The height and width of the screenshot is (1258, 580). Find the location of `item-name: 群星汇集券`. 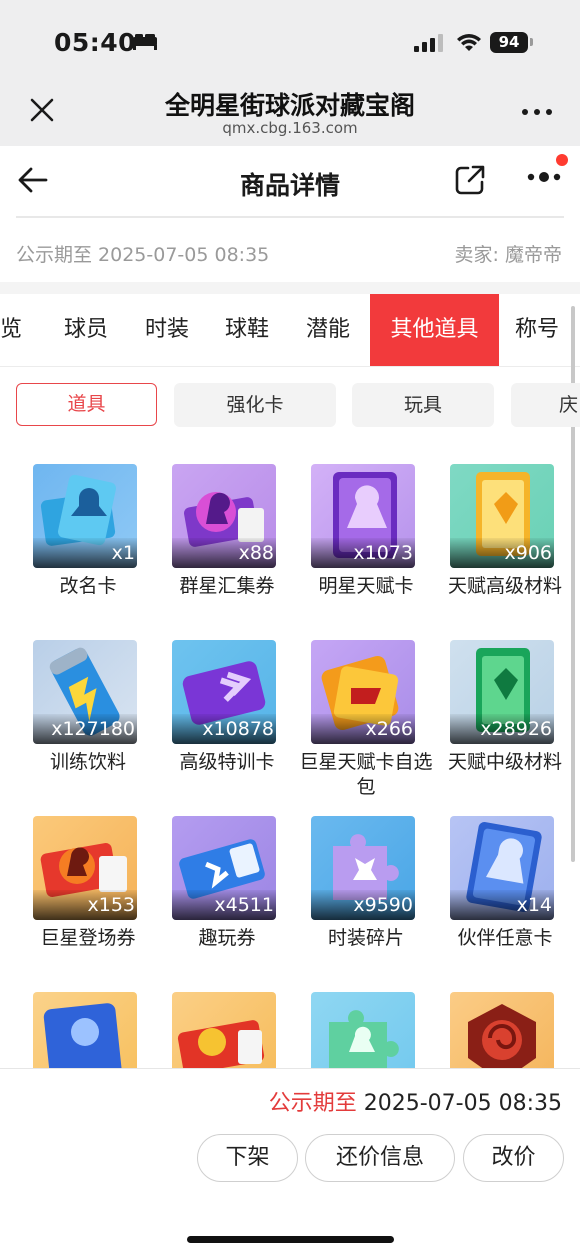

item-name: 群星汇集券 is located at coordinates (227, 586).